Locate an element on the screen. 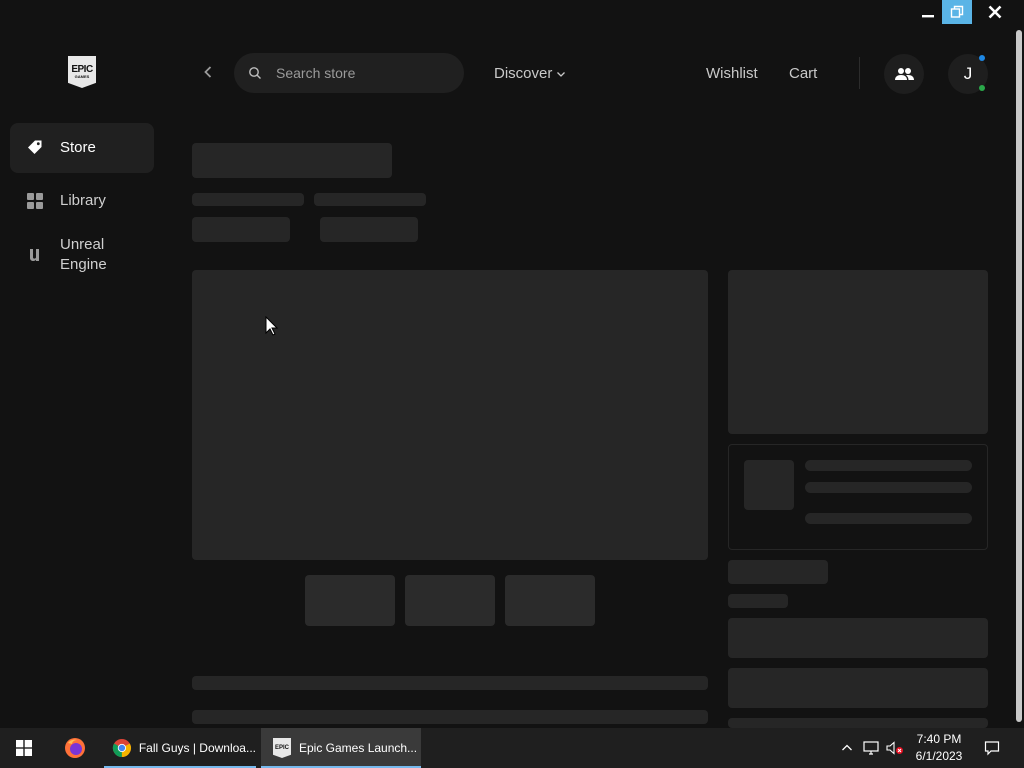 This screenshot has height=768, width=1024. start-button is located at coordinates (24, 748).